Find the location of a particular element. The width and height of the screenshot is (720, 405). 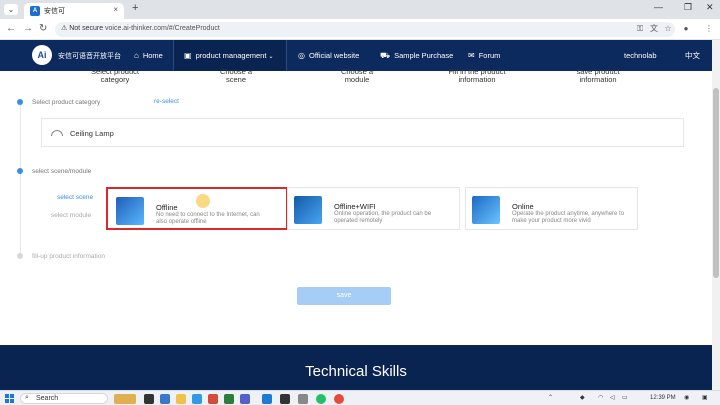

timeline-line is located at coordinates (20, 180).